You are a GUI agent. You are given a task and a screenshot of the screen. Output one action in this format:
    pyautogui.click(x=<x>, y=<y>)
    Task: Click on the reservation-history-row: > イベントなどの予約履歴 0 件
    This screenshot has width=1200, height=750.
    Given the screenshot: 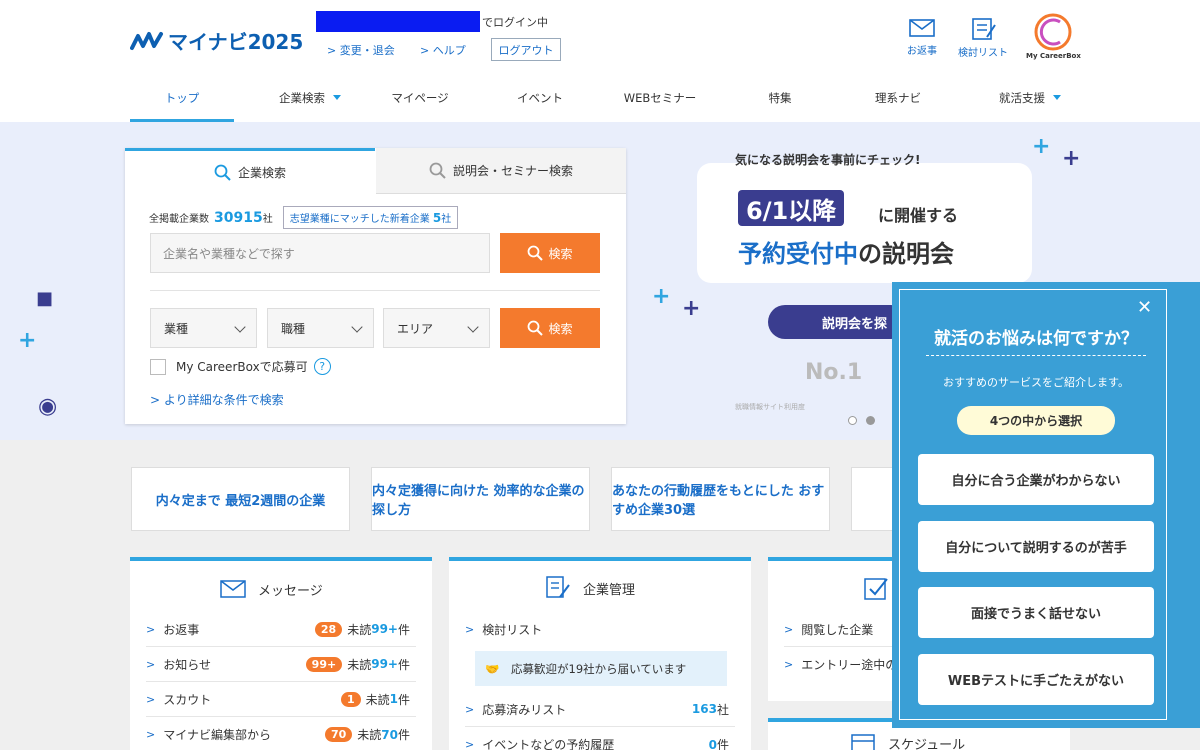 What is the action you would take?
    pyautogui.click(x=600, y=738)
    